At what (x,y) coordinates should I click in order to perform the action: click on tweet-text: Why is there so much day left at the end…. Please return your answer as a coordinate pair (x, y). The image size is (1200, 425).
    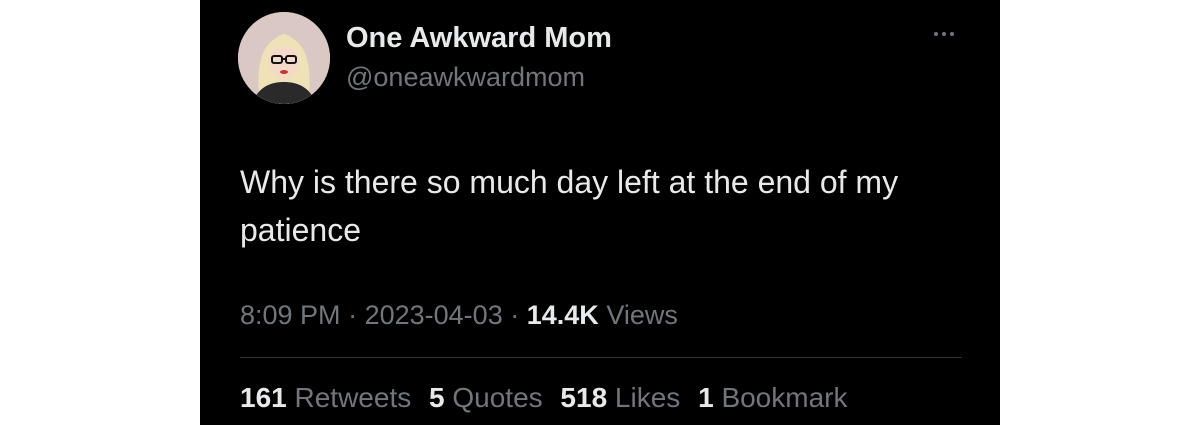
    Looking at the image, I should click on (569, 206).